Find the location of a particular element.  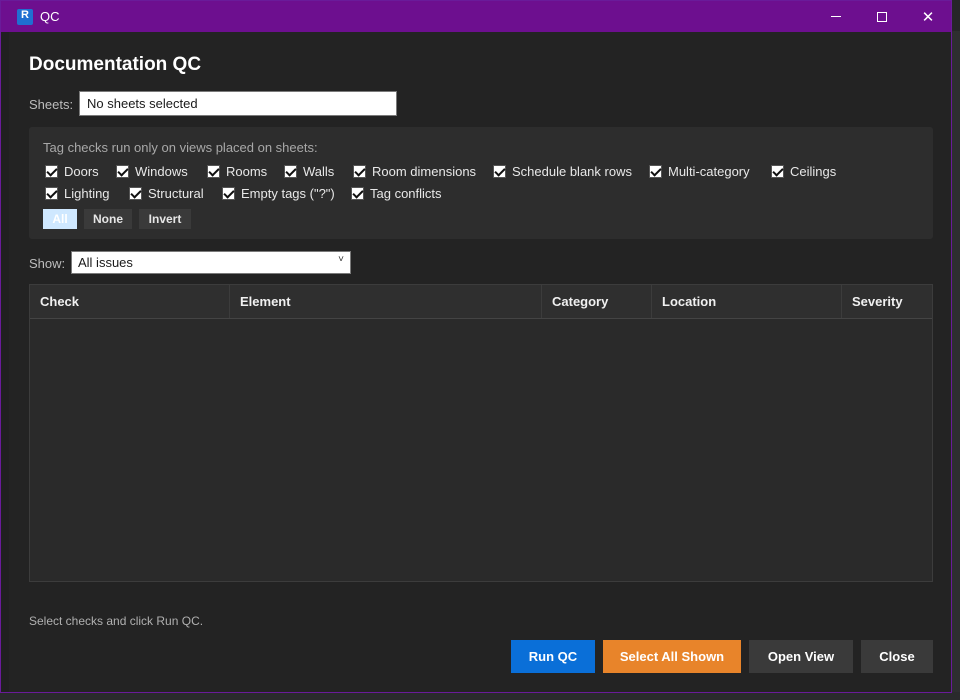

check-doors: Doors is located at coordinates (72, 171).